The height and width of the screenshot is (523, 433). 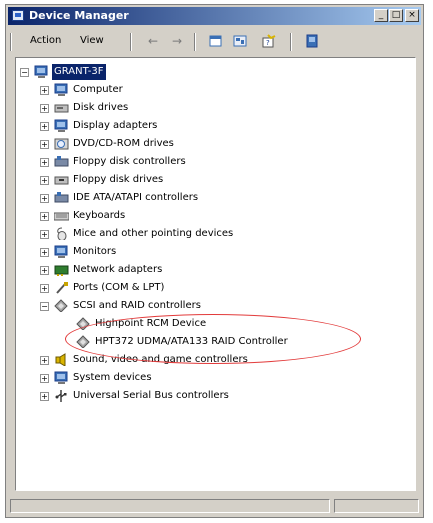 What do you see at coordinates (137, 305) in the screenshot?
I see `tree-item-label: SCSI and RAID controllers` at bounding box center [137, 305].